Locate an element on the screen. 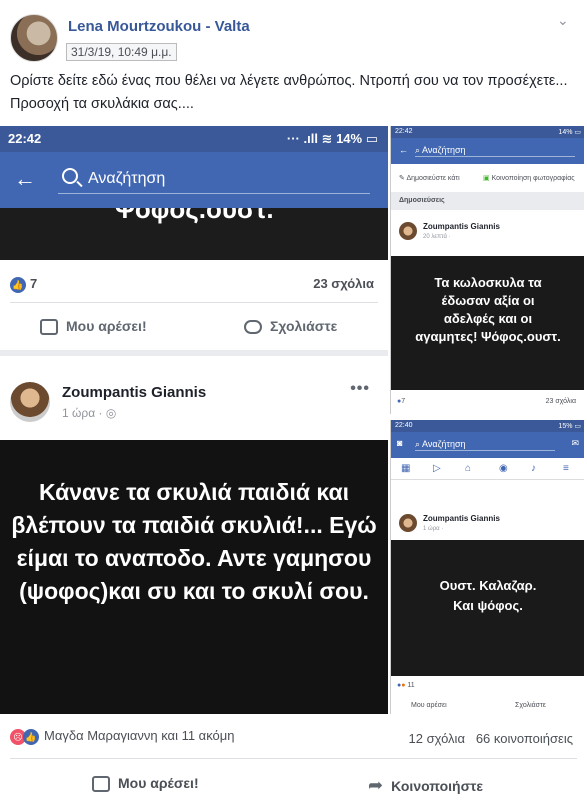 This screenshot has height=807, width=587. fb-search-bar: ← Αναζήτηση is located at coordinates (194, 180).